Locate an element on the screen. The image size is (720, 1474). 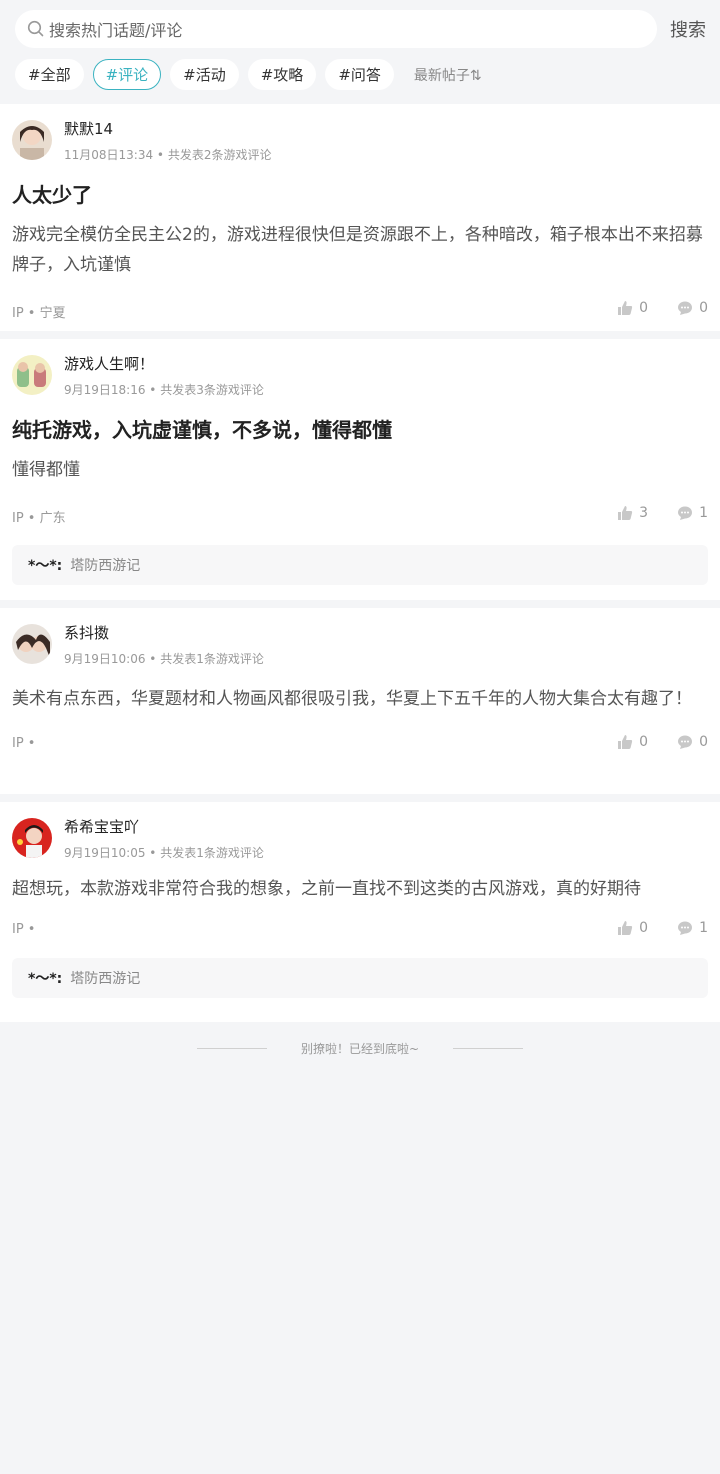
post-footer: IP • 宁夏 0 0 is located at coordinates (360, 310).